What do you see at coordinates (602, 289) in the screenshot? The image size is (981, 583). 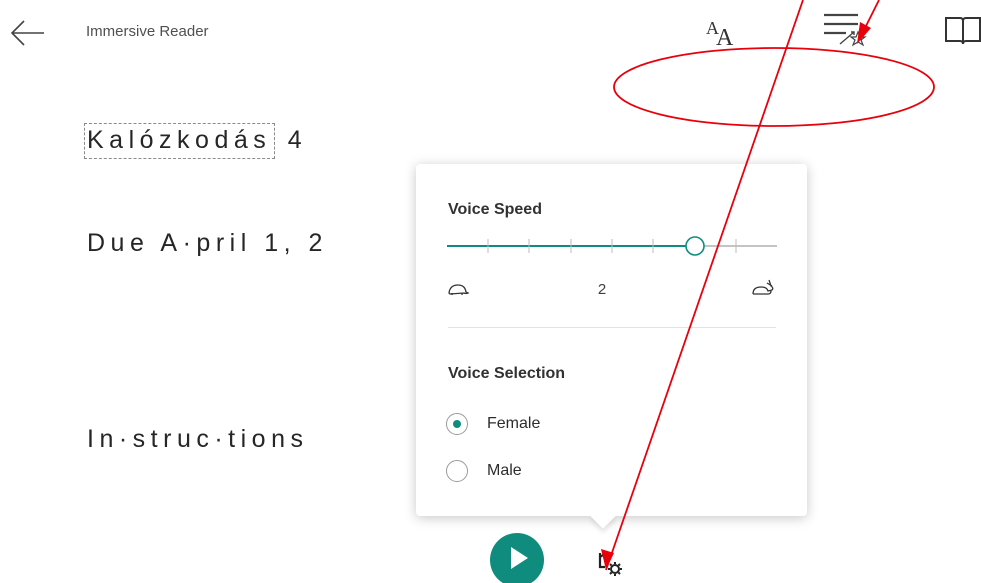 I see `voice-speed-value: 2` at bounding box center [602, 289].